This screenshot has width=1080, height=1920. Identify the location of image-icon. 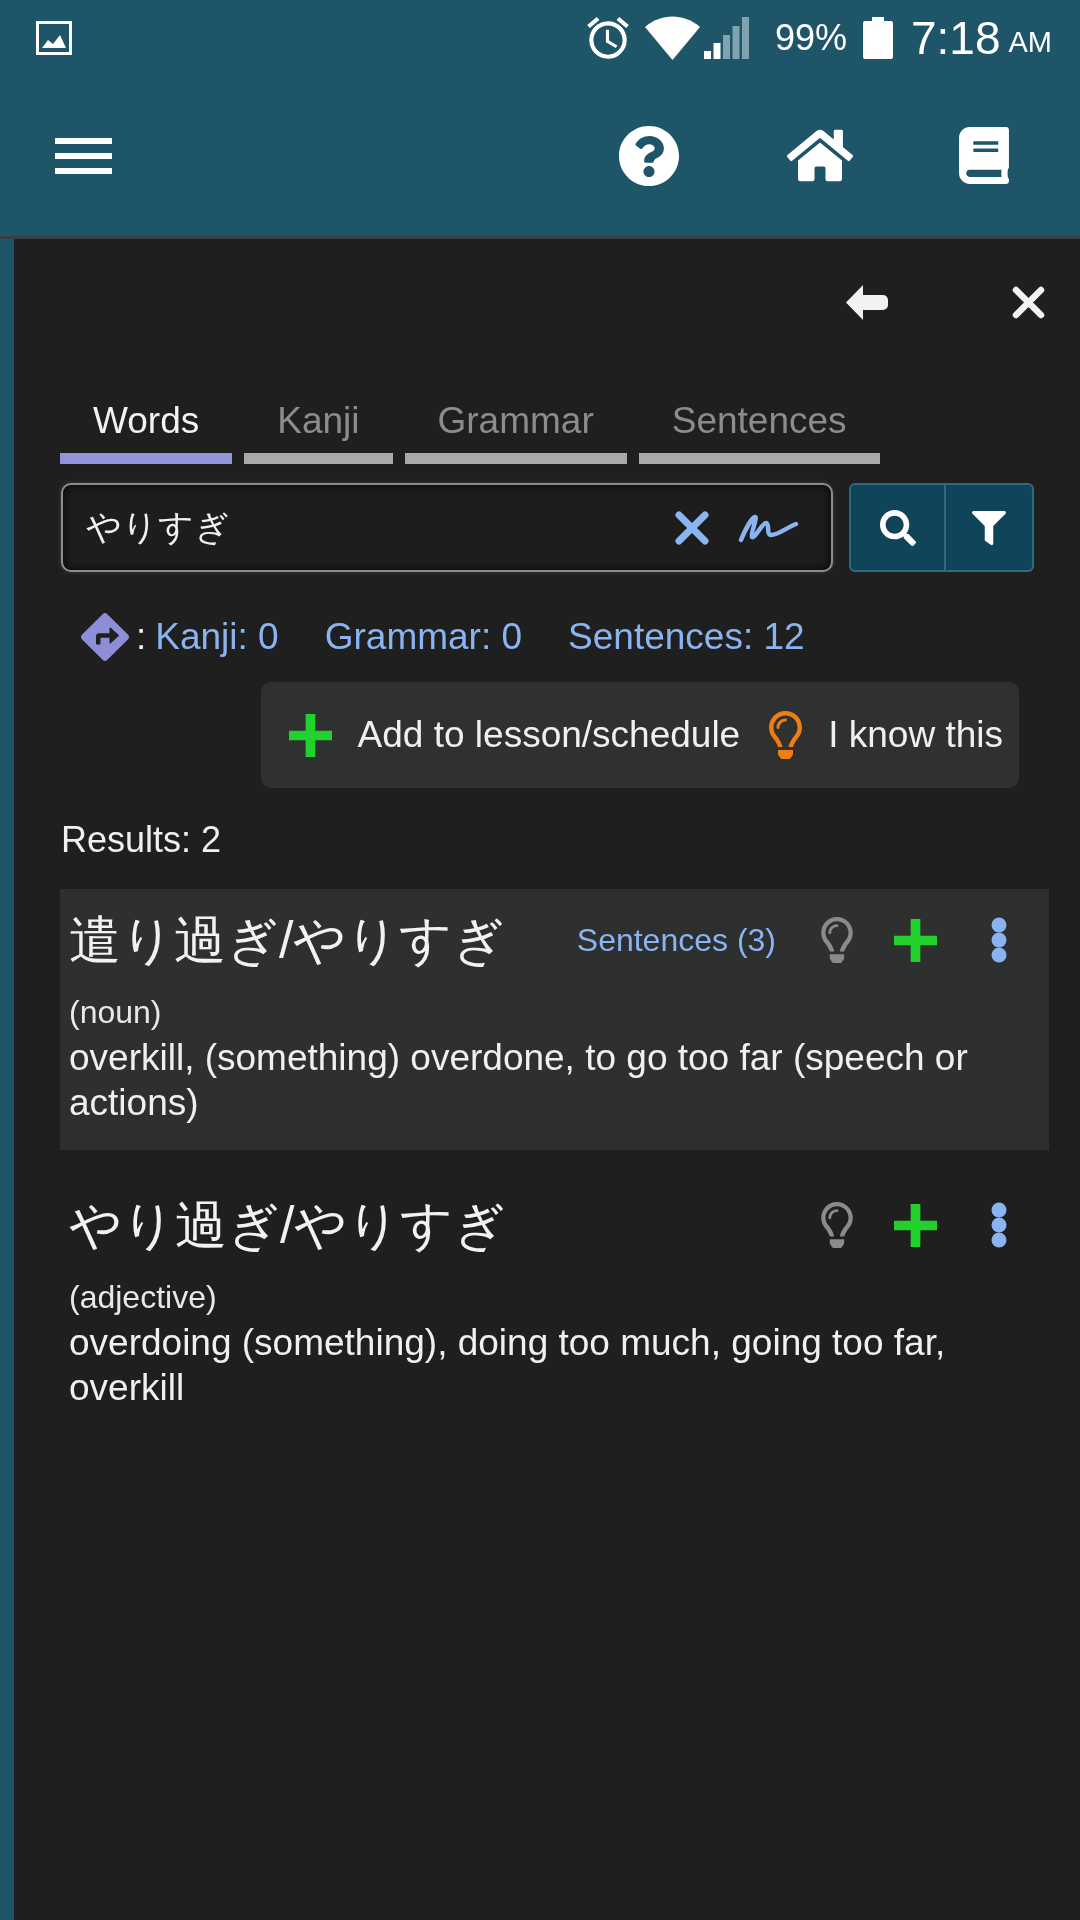
(54, 37).